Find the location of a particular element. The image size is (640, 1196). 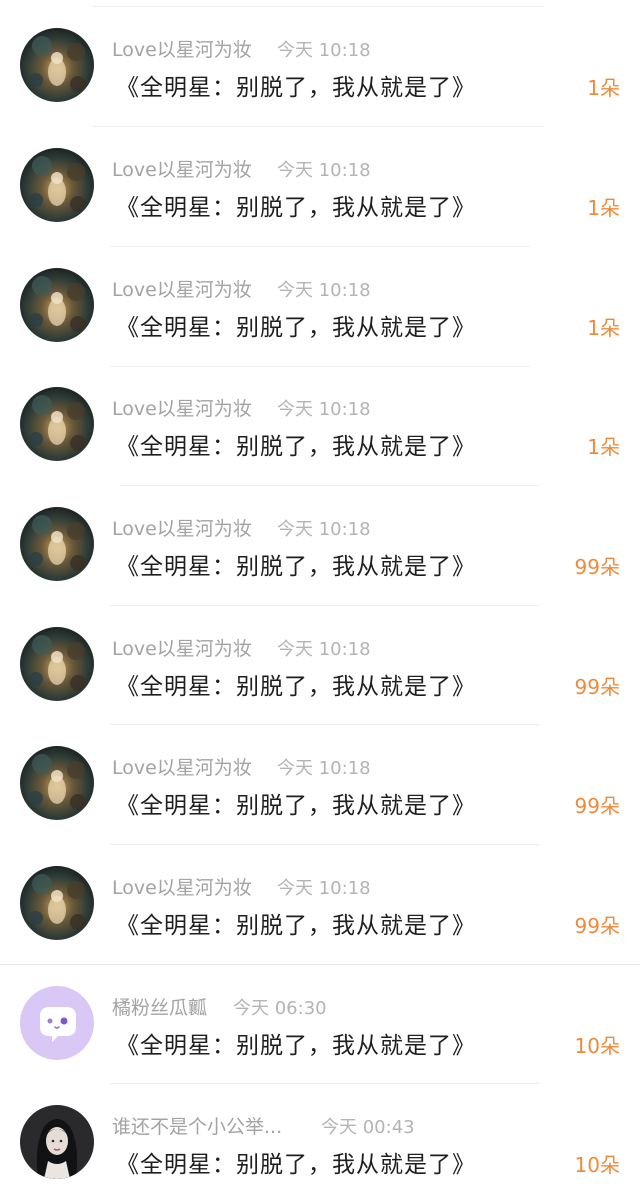

girl-portrait-avatar-icon is located at coordinates (57, 1142).